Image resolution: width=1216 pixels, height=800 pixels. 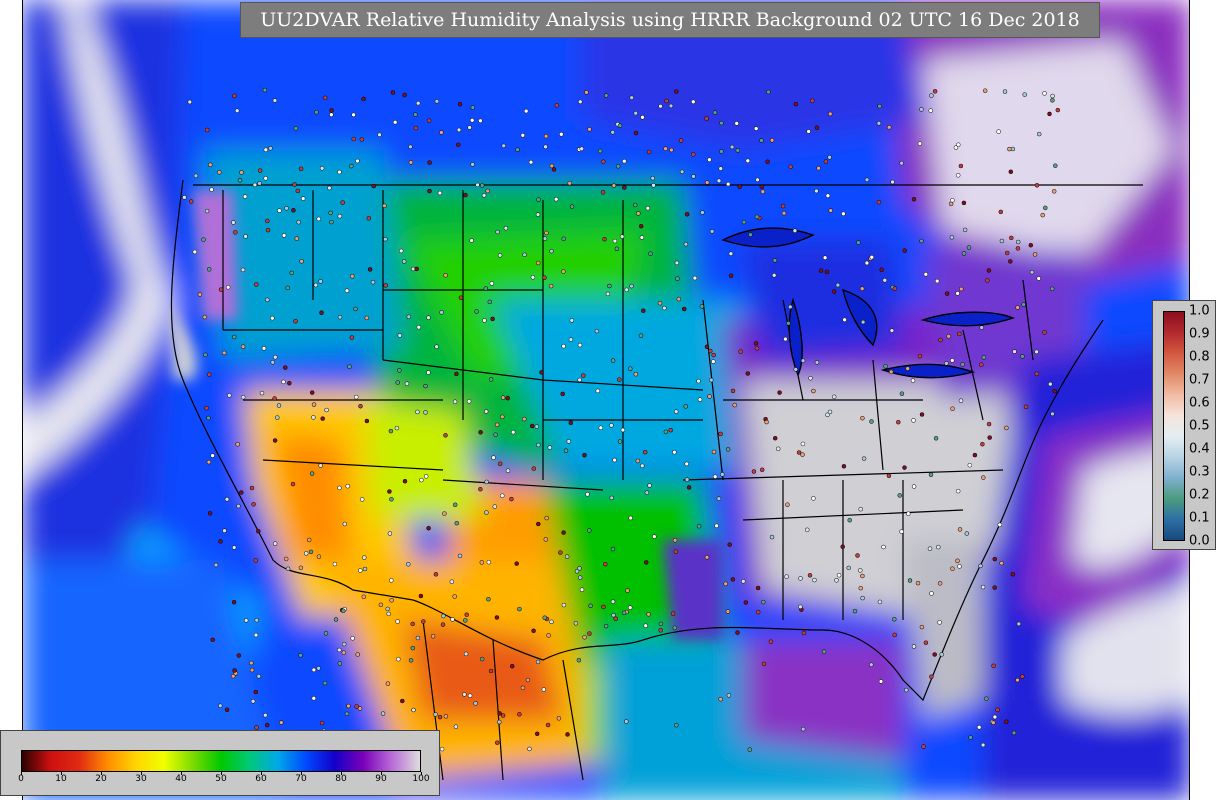 I want to click on obs-tick-label: 0.8, so click(x=1199, y=357).